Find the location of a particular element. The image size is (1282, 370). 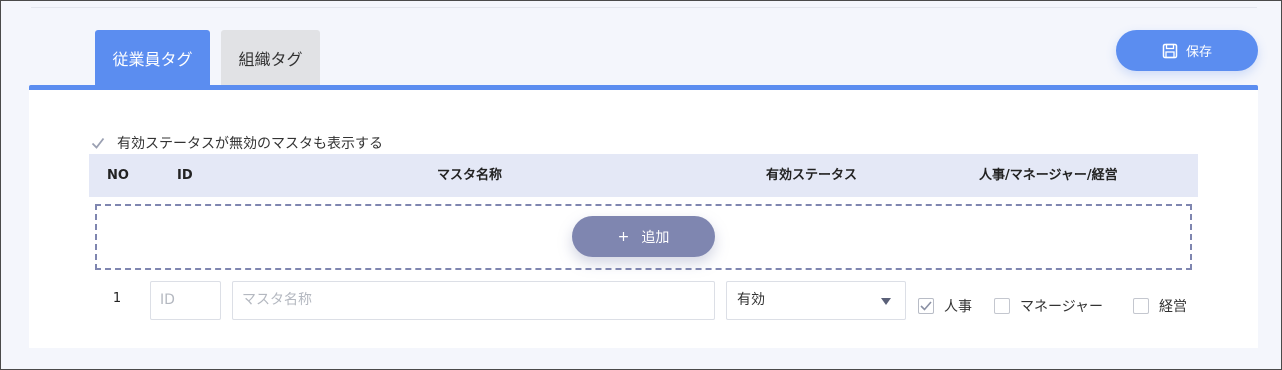

floppy-disk-icon is located at coordinates (1170, 51).